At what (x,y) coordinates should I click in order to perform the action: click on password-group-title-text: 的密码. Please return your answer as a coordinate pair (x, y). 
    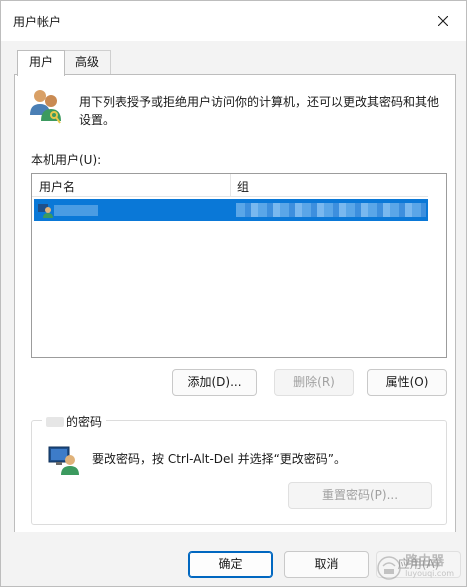
    Looking at the image, I should click on (84, 422).